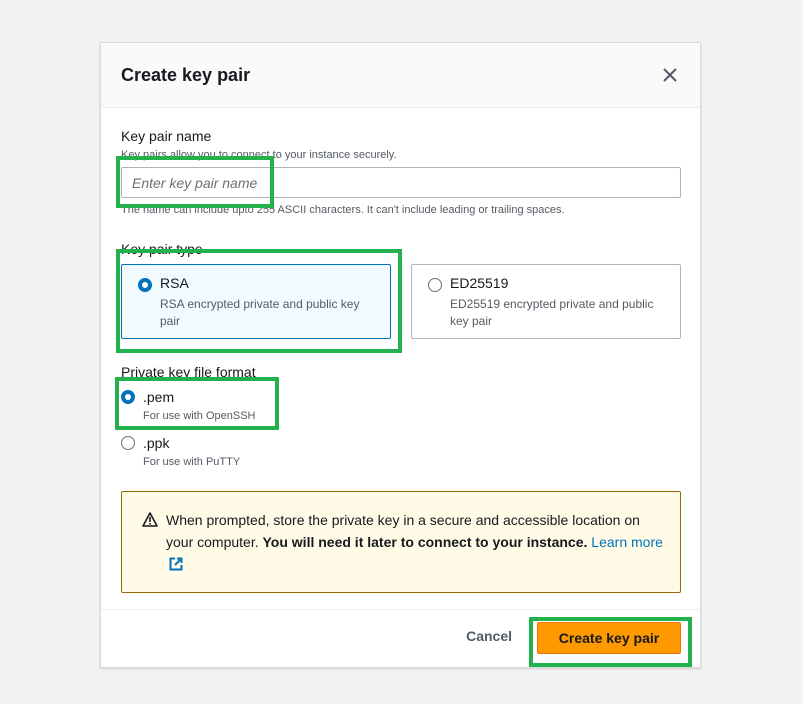  What do you see at coordinates (176, 564) in the screenshot?
I see `external-link-icon` at bounding box center [176, 564].